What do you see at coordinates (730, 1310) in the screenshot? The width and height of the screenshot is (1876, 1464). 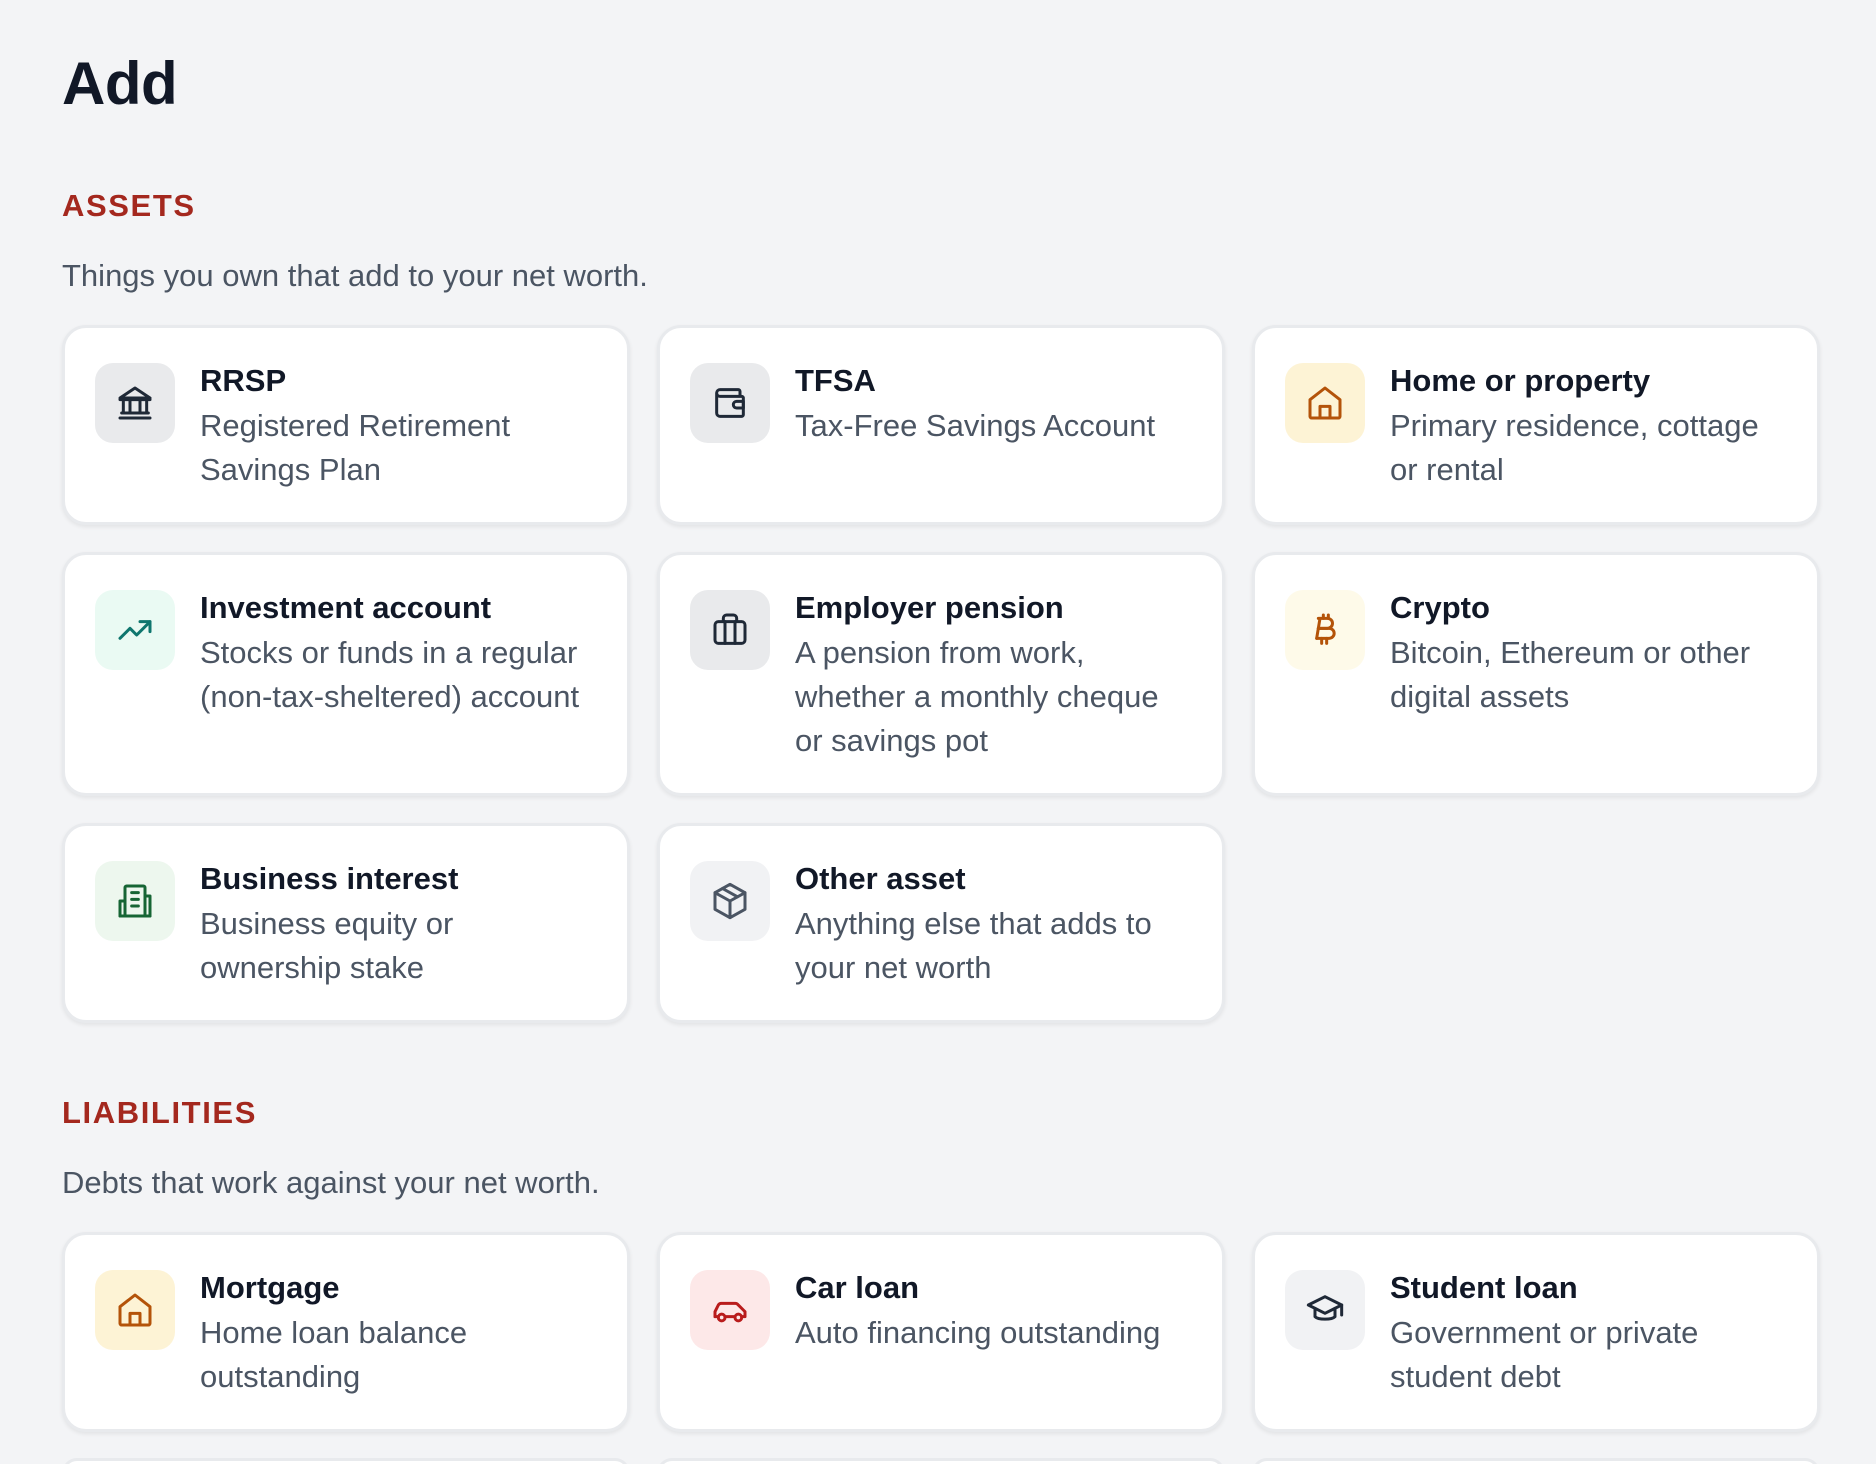 I see `car-icon` at bounding box center [730, 1310].